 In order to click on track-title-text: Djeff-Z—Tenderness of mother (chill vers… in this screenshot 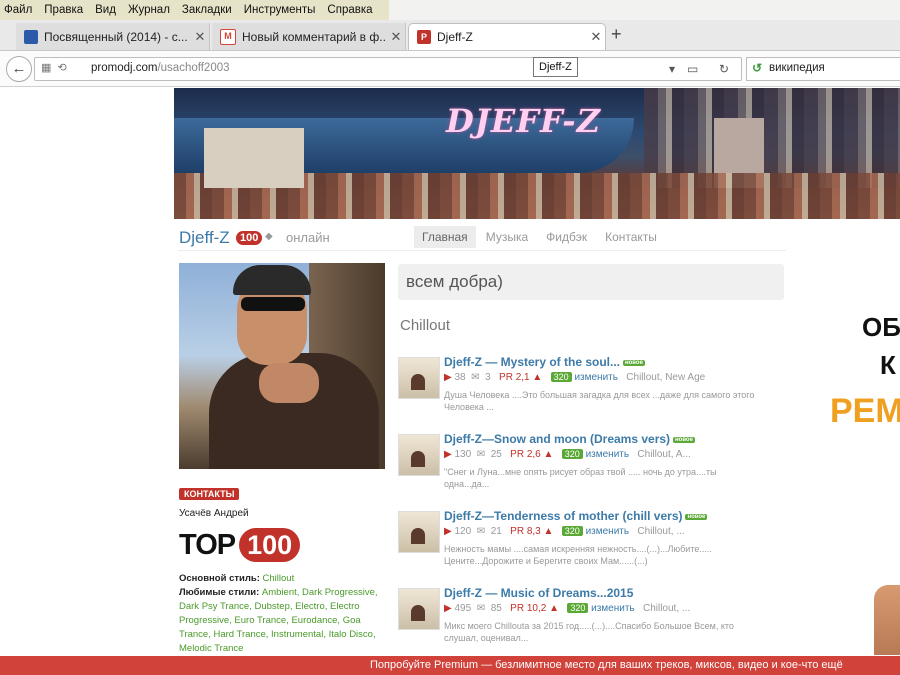, I will do `click(563, 516)`.